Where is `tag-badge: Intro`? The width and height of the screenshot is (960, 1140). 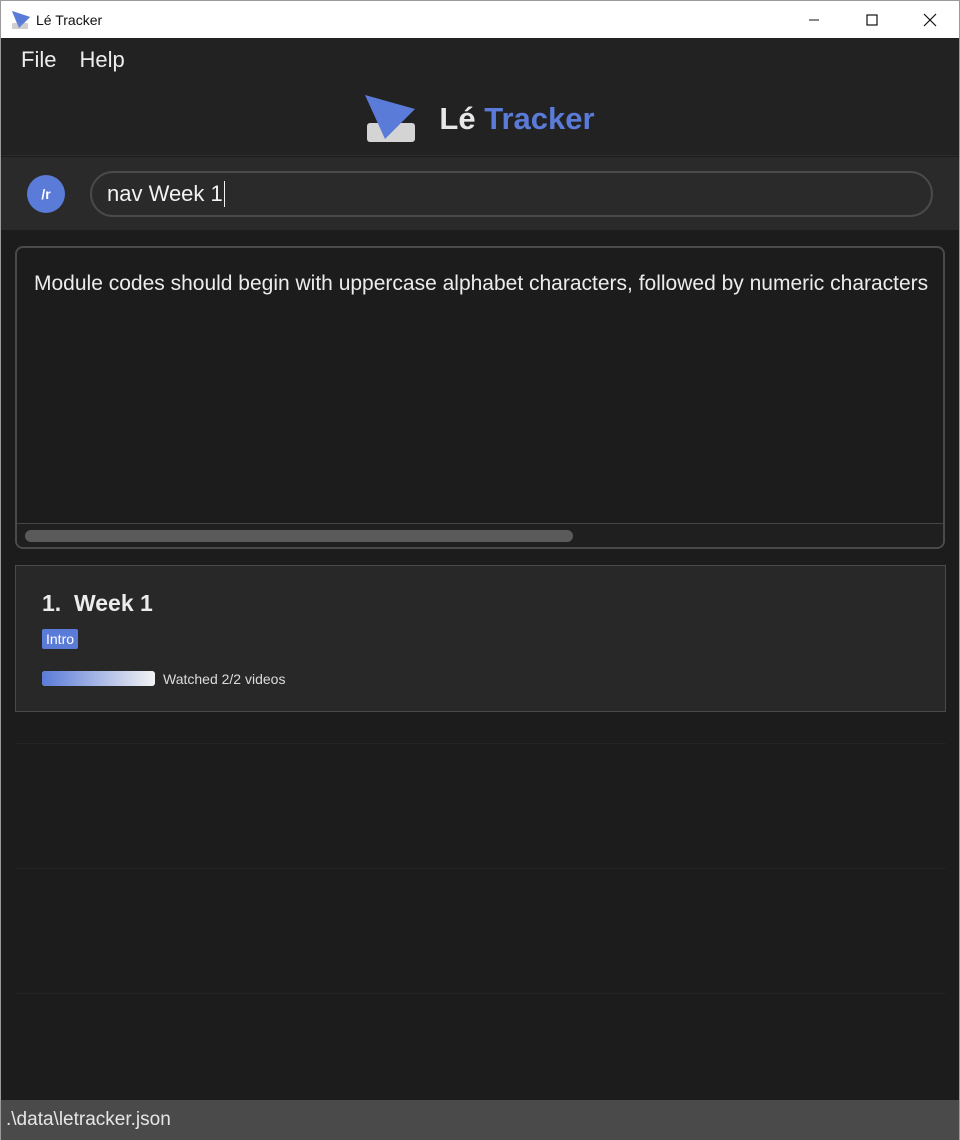 tag-badge: Intro is located at coordinates (60, 639).